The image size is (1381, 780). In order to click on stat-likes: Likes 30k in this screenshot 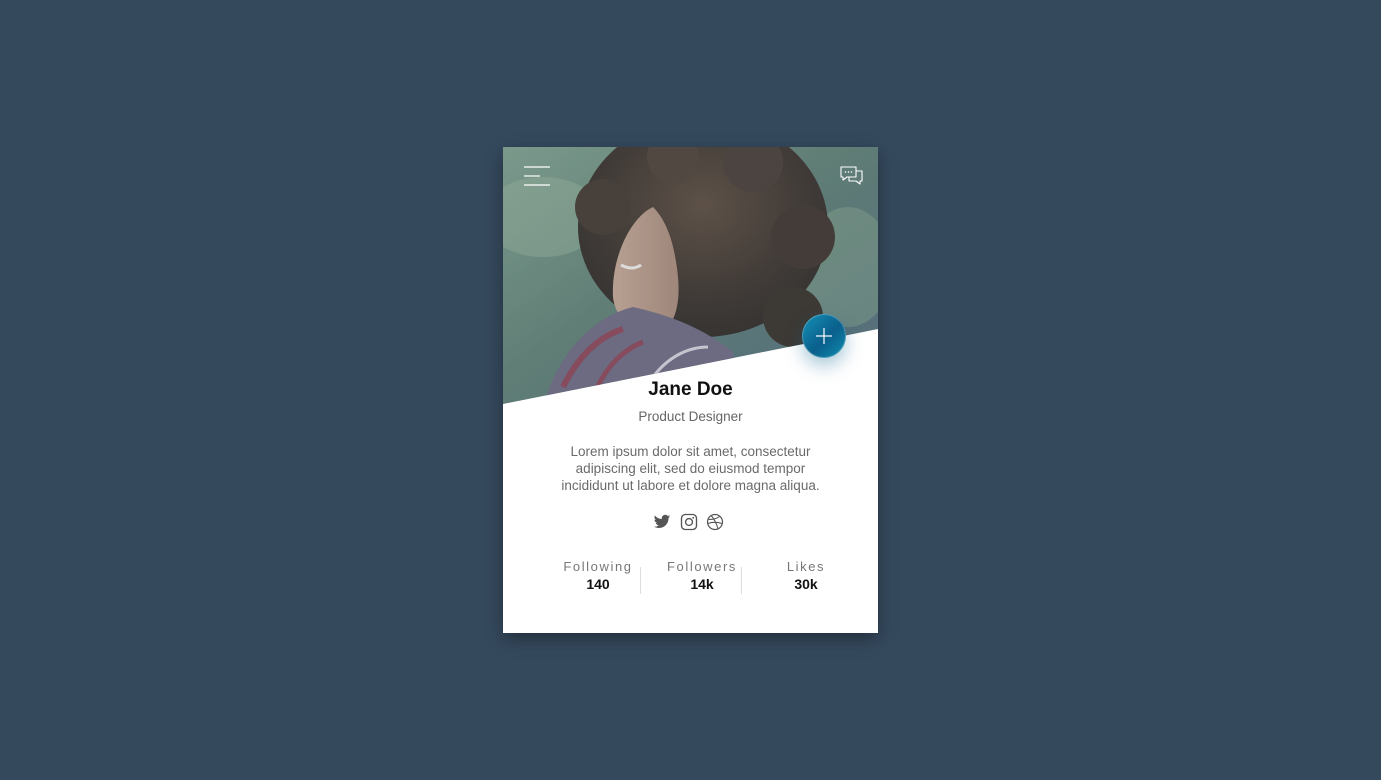, I will do `click(806, 575)`.